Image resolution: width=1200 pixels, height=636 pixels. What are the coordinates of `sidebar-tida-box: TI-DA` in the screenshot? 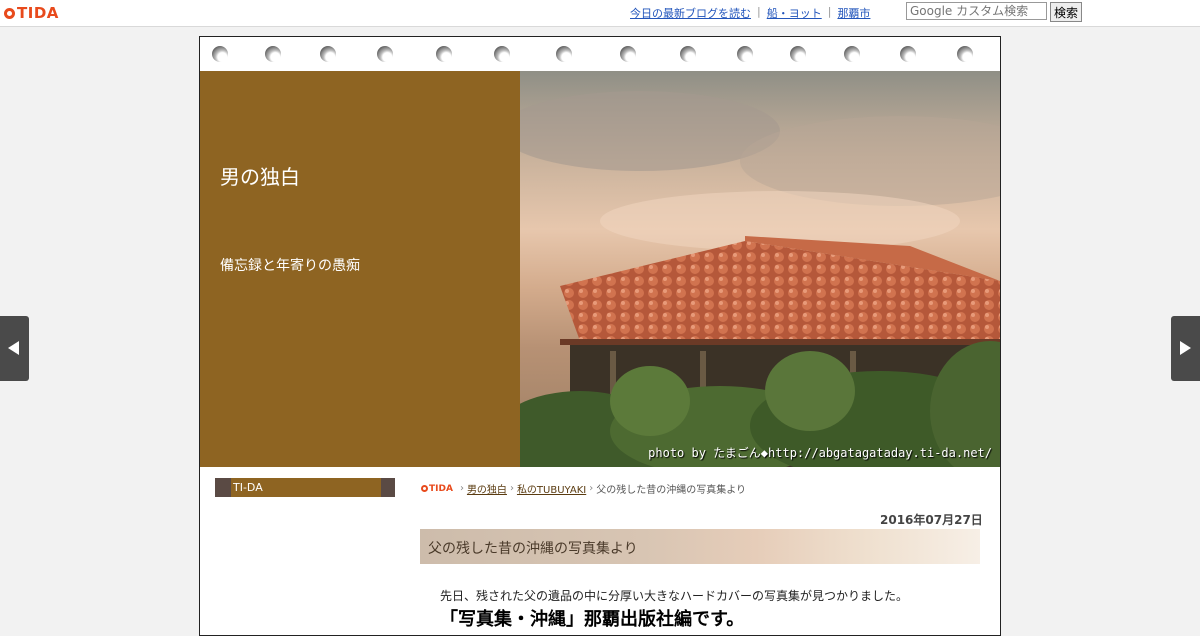 It's located at (305, 487).